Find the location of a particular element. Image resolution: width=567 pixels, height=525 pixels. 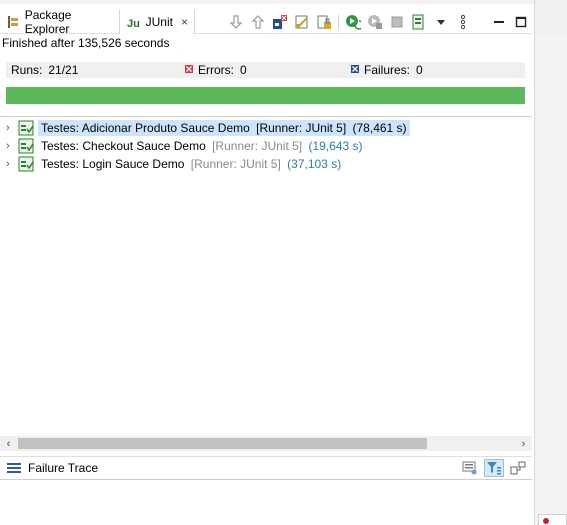

history-icon is located at coordinates (419, 22).